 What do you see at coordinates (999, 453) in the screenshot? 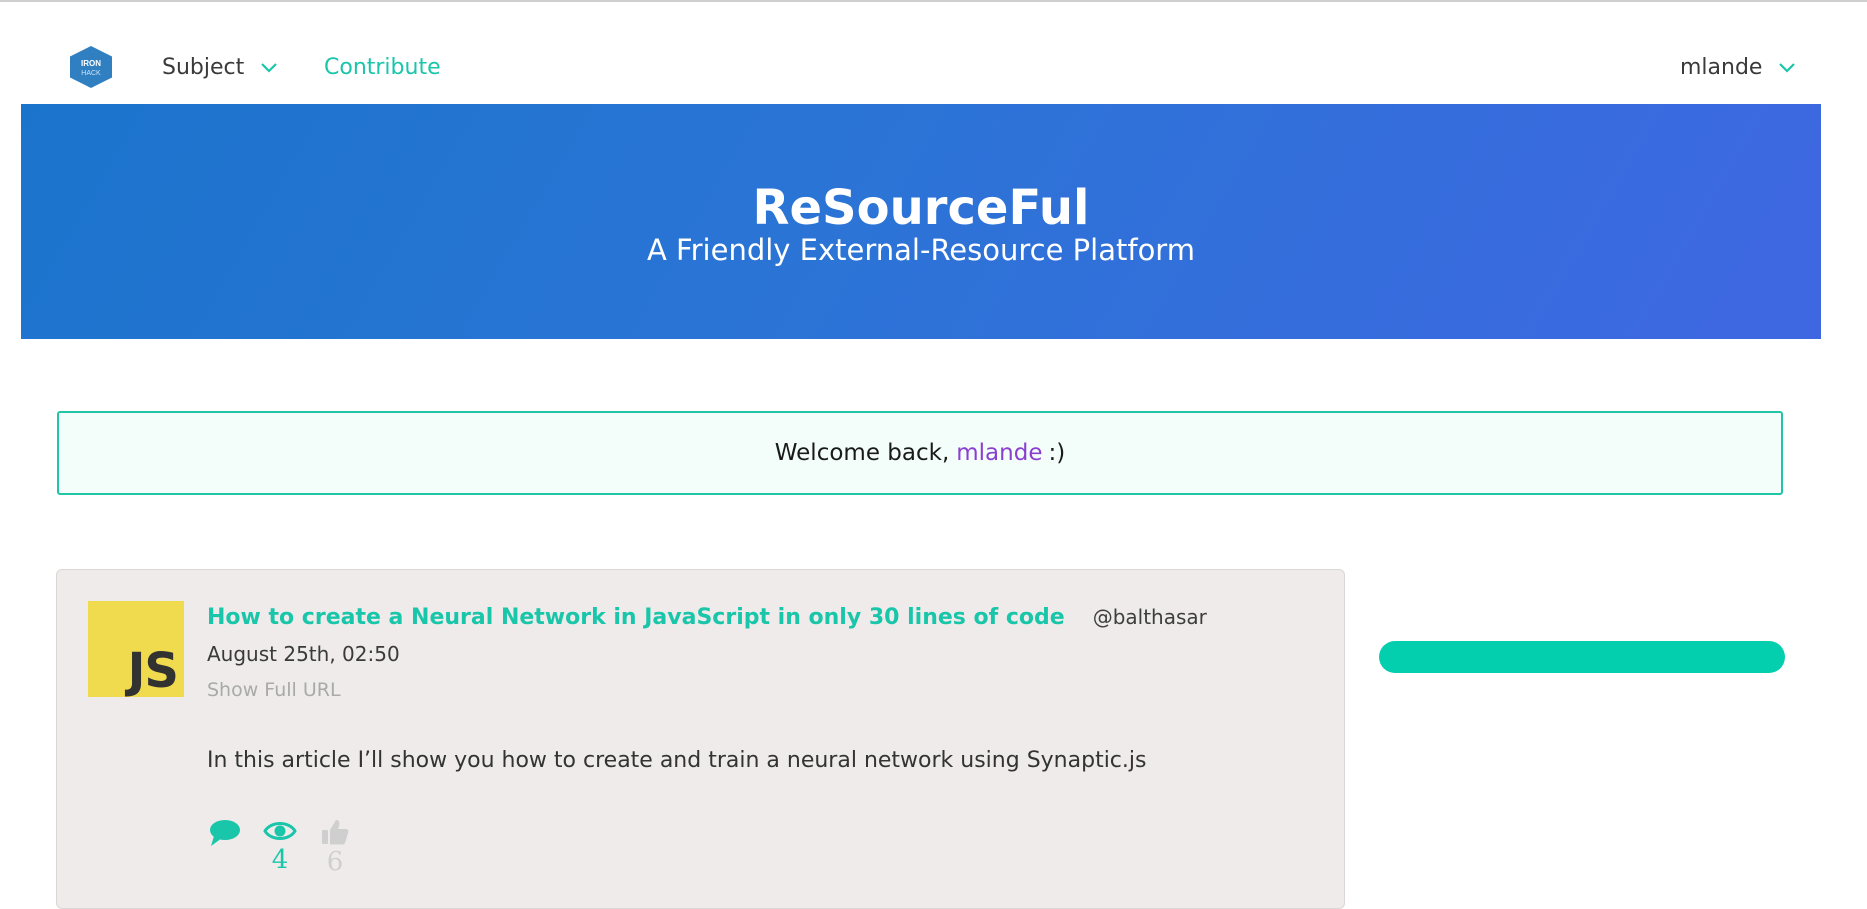
I see `welcome-username: mlande` at bounding box center [999, 453].